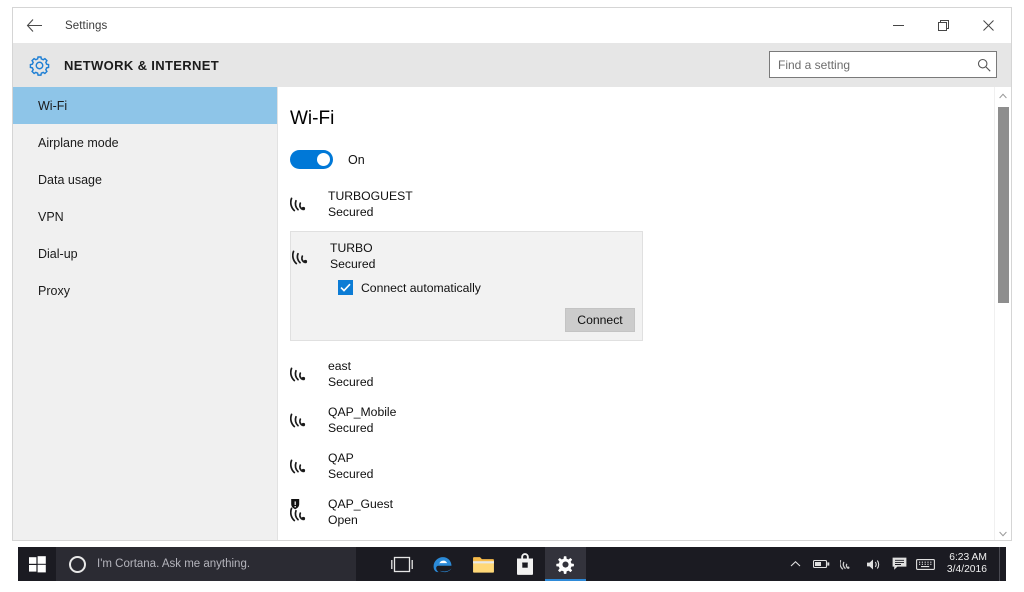  I want to click on page-title: NETWORK & INTERNET, so click(142, 65).